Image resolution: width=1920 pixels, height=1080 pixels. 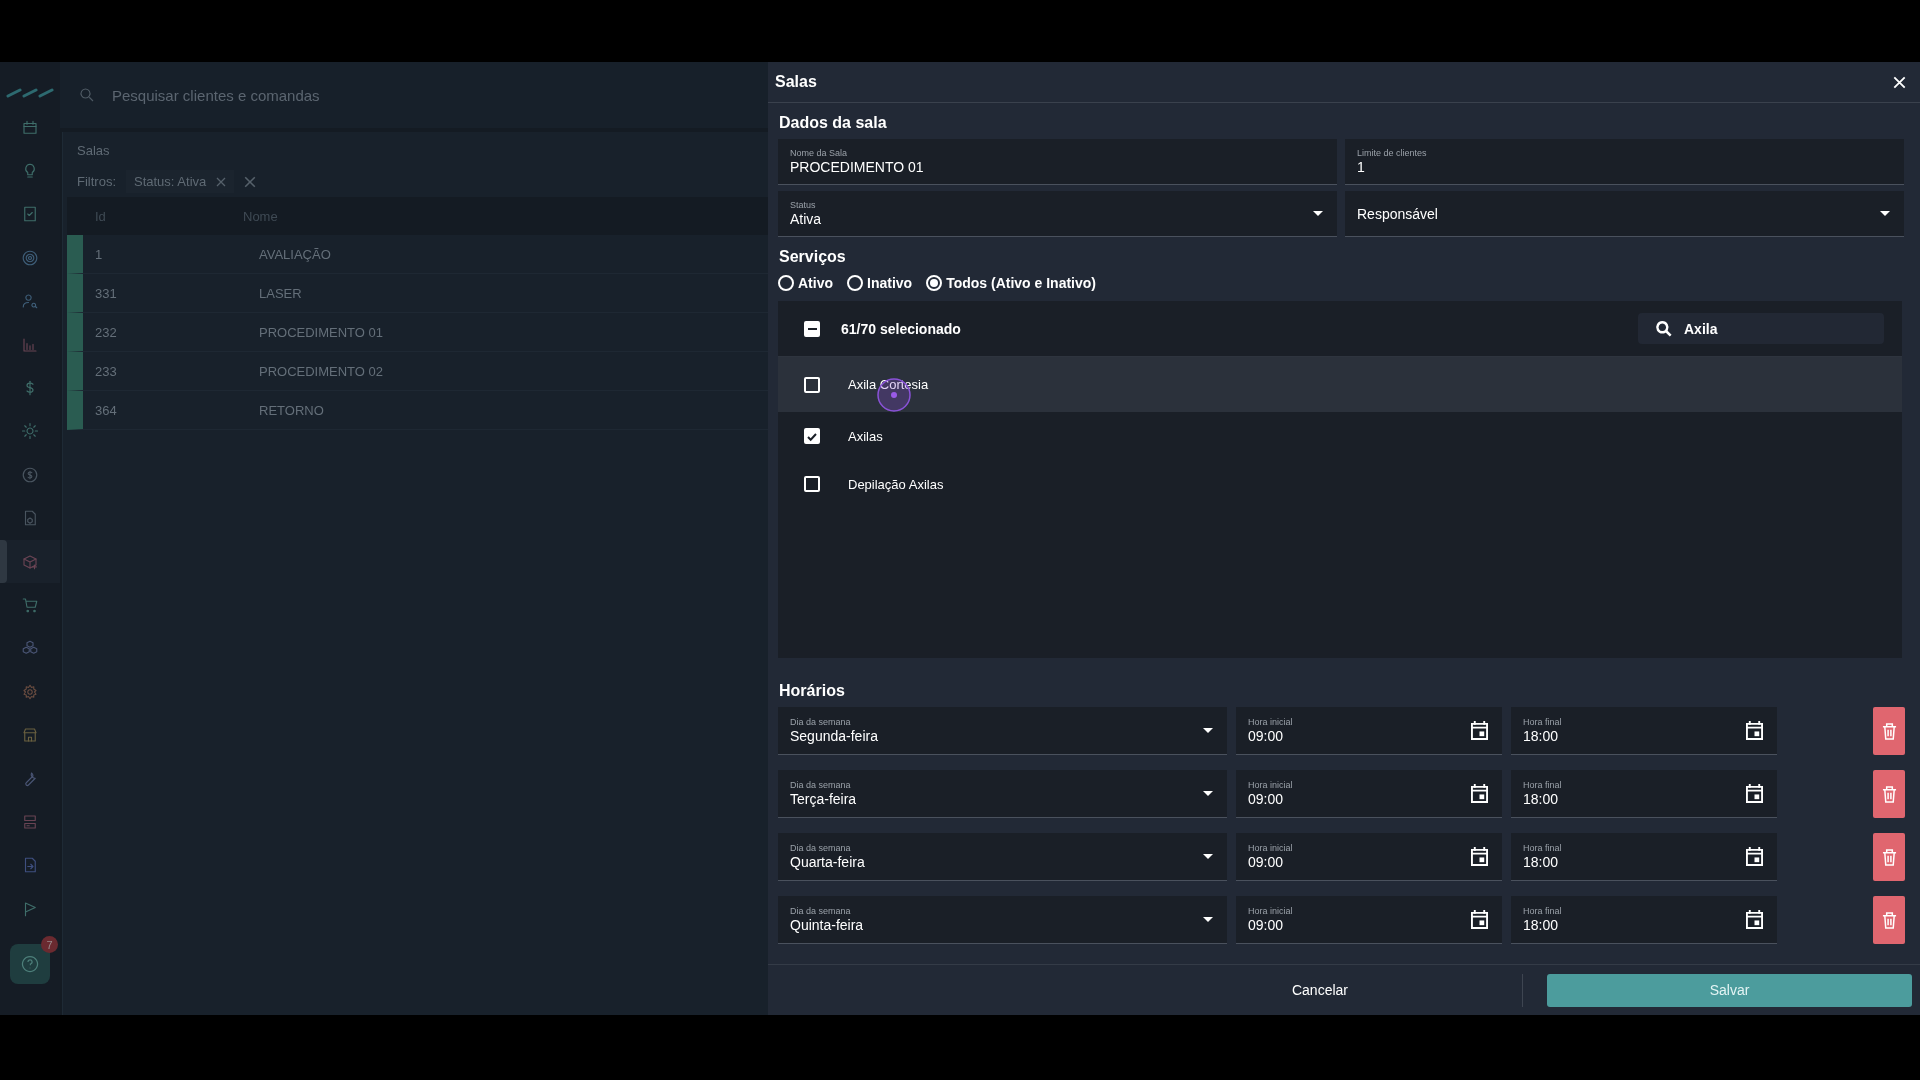 I want to click on field-value: 1, so click(x=1361, y=167).